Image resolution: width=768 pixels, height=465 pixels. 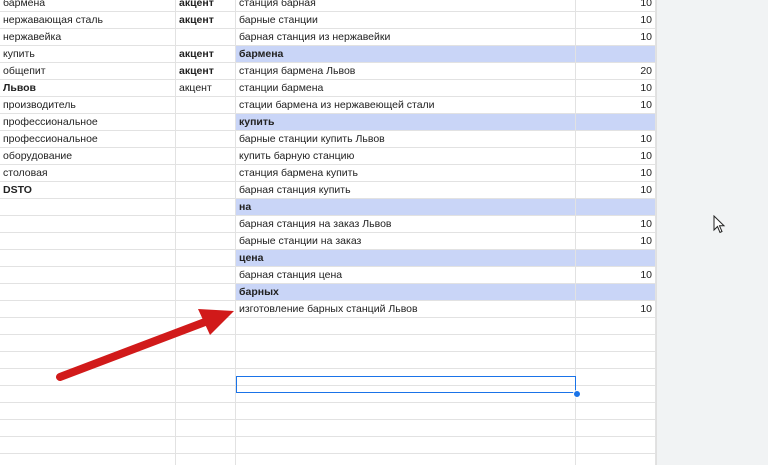 I want to click on cell-phrase: станция барная, so click(x=406, y=5).